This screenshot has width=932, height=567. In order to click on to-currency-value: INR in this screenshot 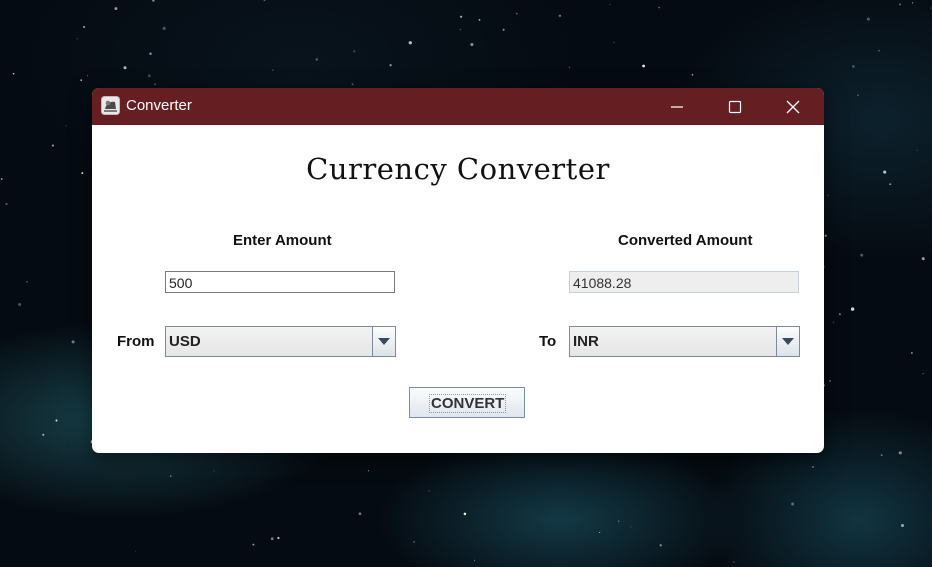, I will do `click(586, 341)`.